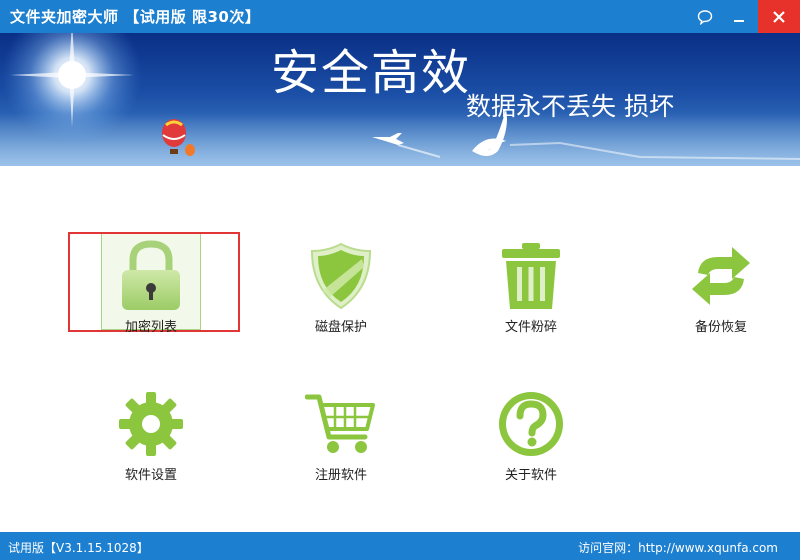 The width and height of the screenshot is (800, 560). What do you see at coordinates (530, 327) in the screenshot?
I see `feature-label: 文件粉碎` at bounding box center [530, 327].